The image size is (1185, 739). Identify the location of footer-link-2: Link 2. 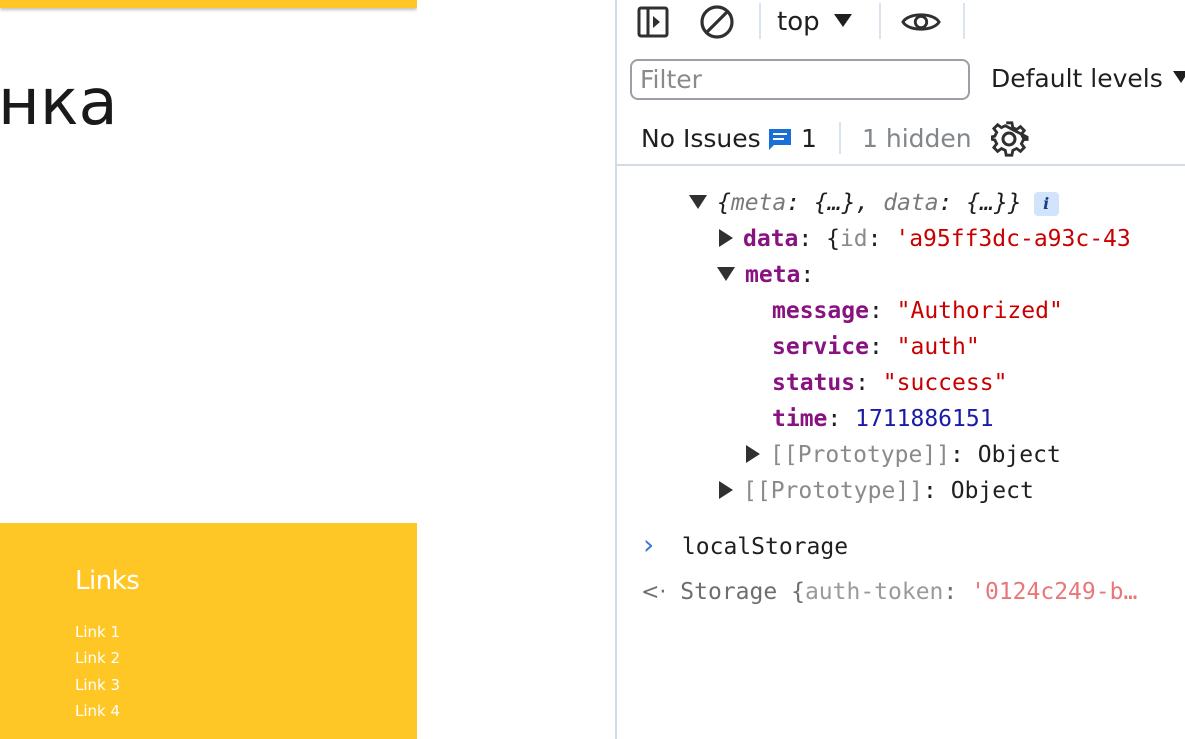
(97, 658).